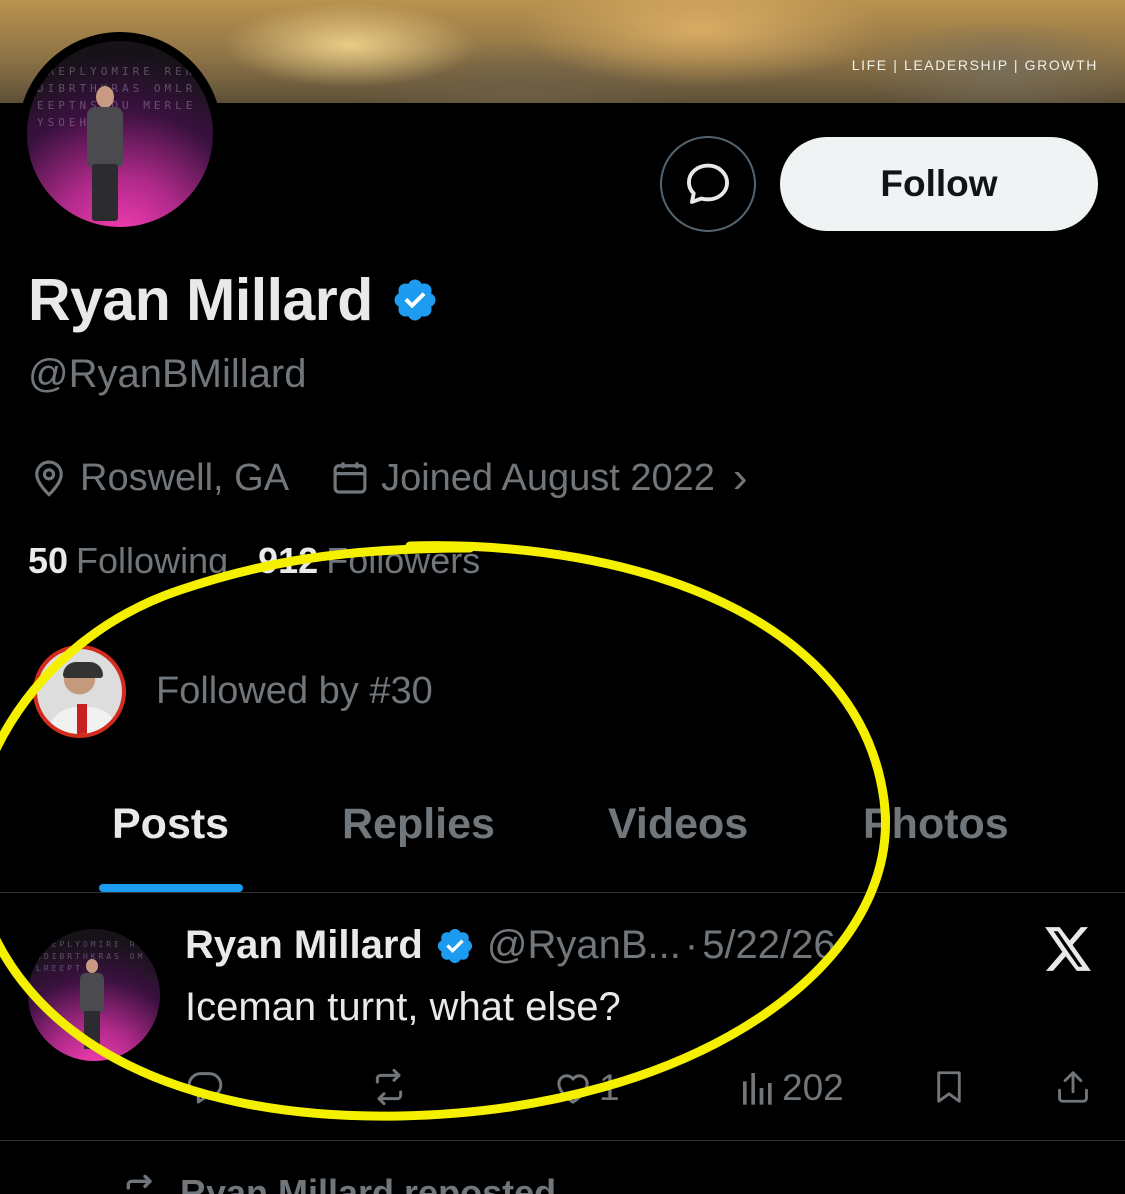 Image resolution: width=1125 pixels, height=1194 pixels. I want to click on post-header: Ryan Millard @RyanB... · 5/22/26, so click(510, 945).